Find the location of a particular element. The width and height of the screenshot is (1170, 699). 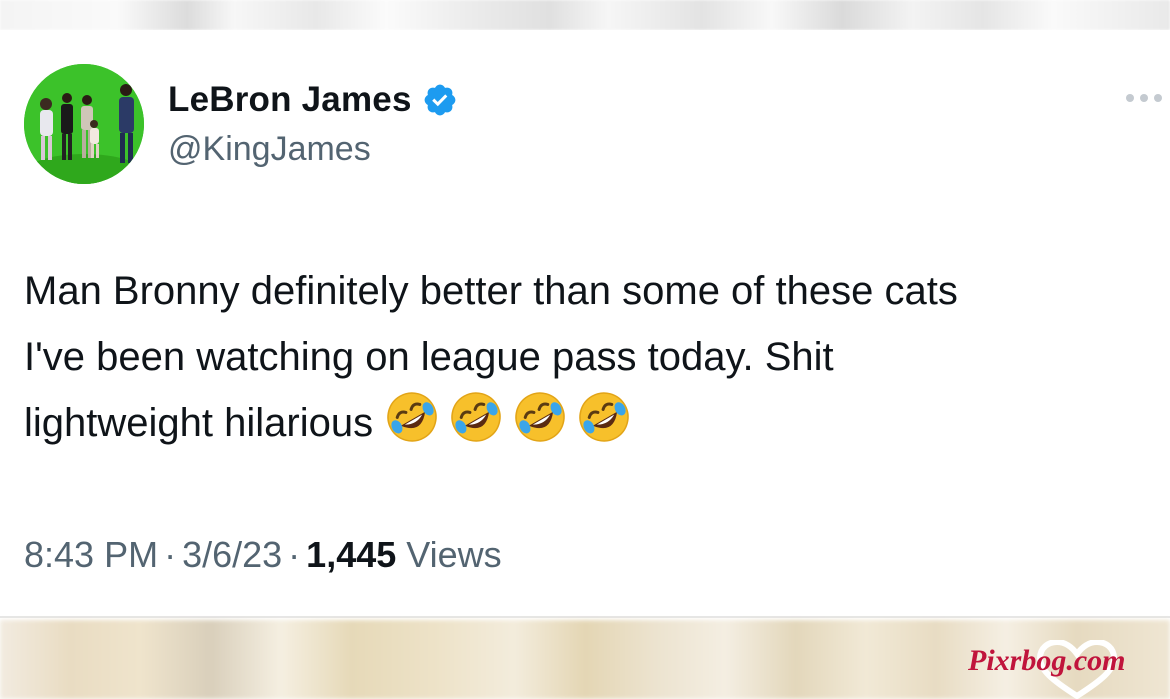

blurred-background-top is located at coordinates (585, 15).